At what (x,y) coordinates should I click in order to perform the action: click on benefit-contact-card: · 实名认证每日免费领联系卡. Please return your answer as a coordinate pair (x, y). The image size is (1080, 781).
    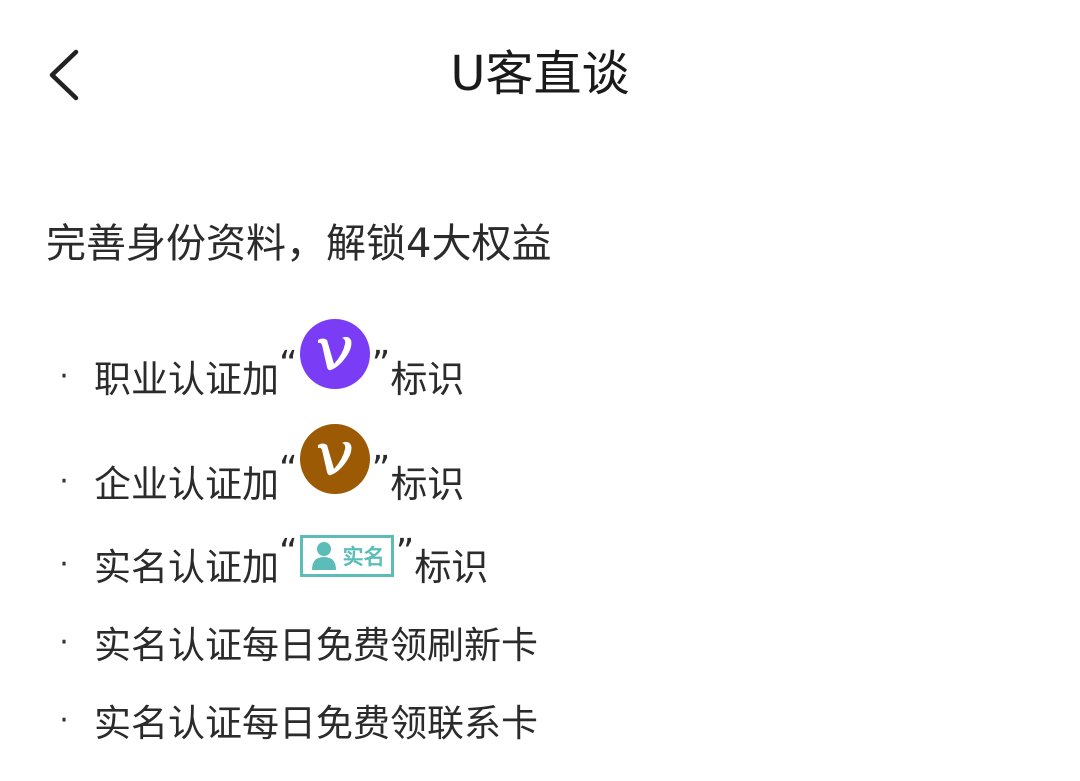
    Looking at the image, I should click on (292, 720).